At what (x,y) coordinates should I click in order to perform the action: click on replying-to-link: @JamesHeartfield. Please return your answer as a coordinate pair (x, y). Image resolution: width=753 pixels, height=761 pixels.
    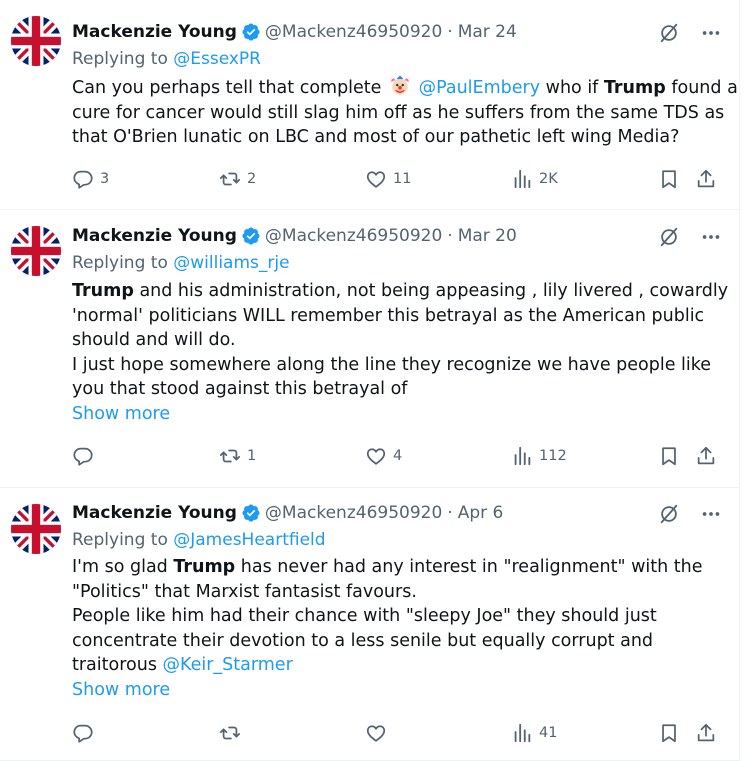
    Looking at the image, I should click on (249, 540).